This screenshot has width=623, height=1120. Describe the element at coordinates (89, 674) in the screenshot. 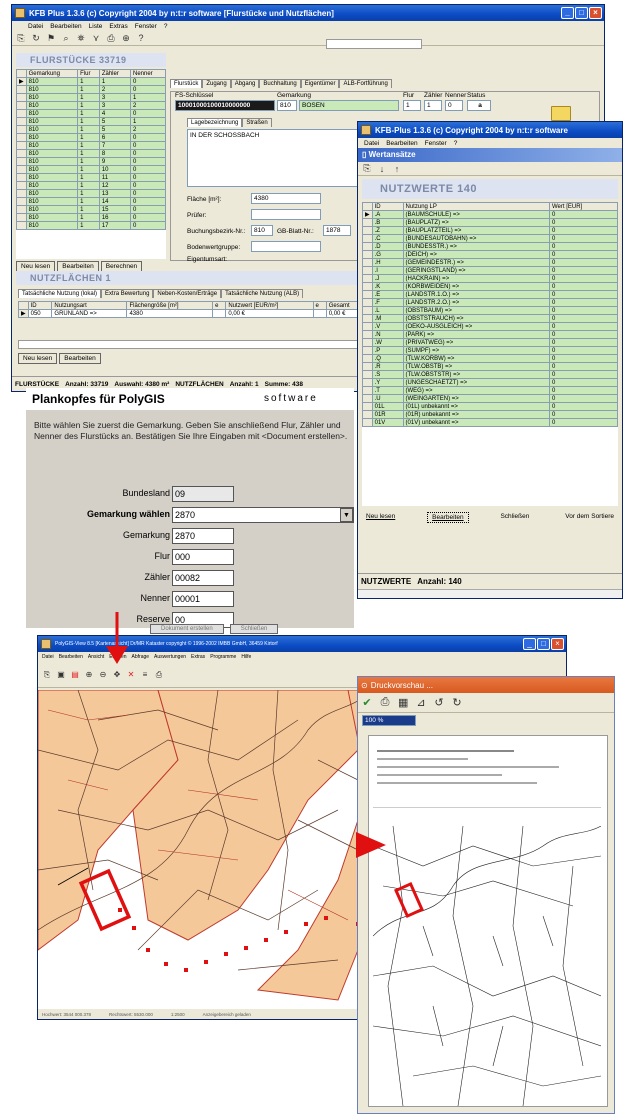

I see `zoom-in-icon: ⊕` at that location.